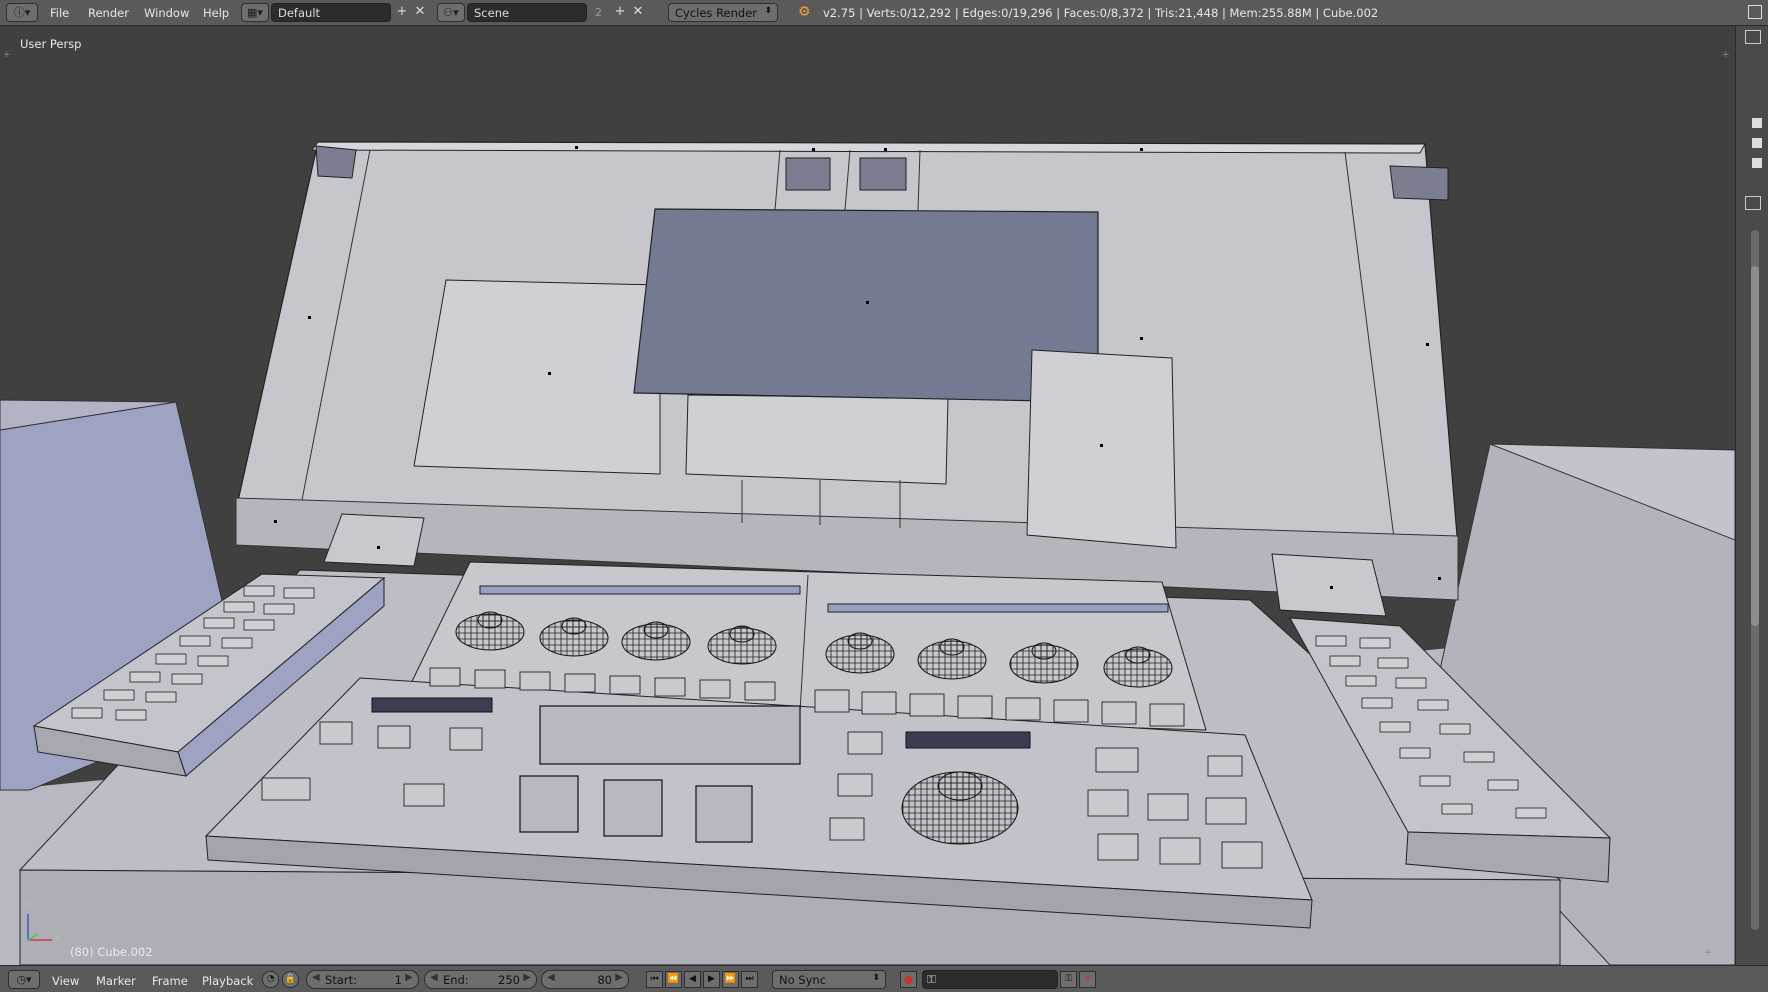 The image size is (1768, 992). Describe the element at coordinates (829, 979) in the screenshot. I see `sync-mode-dropdown: No Sync ⬍` at that location.